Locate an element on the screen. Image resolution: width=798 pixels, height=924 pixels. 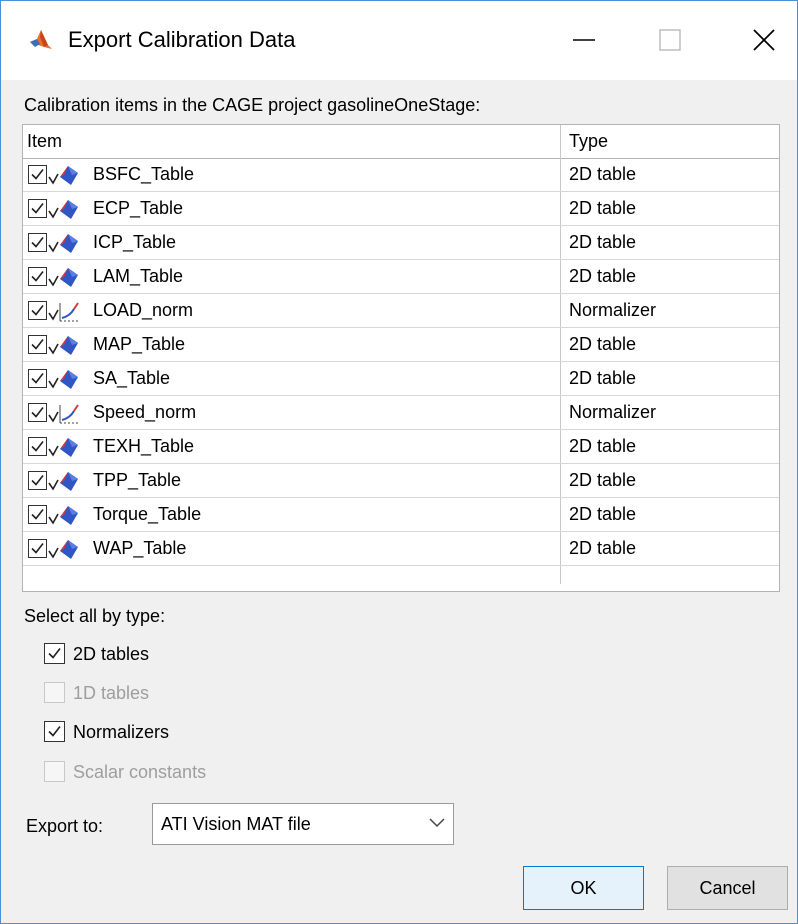
window-title: Export Calibration Data is located at coordinates (182, 39).